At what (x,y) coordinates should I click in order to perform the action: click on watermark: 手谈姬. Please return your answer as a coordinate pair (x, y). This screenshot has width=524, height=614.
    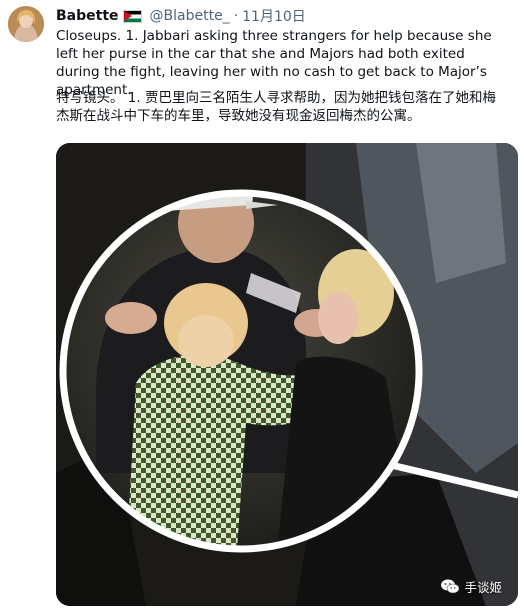
    Looking at the image, I should click on (471, 586).